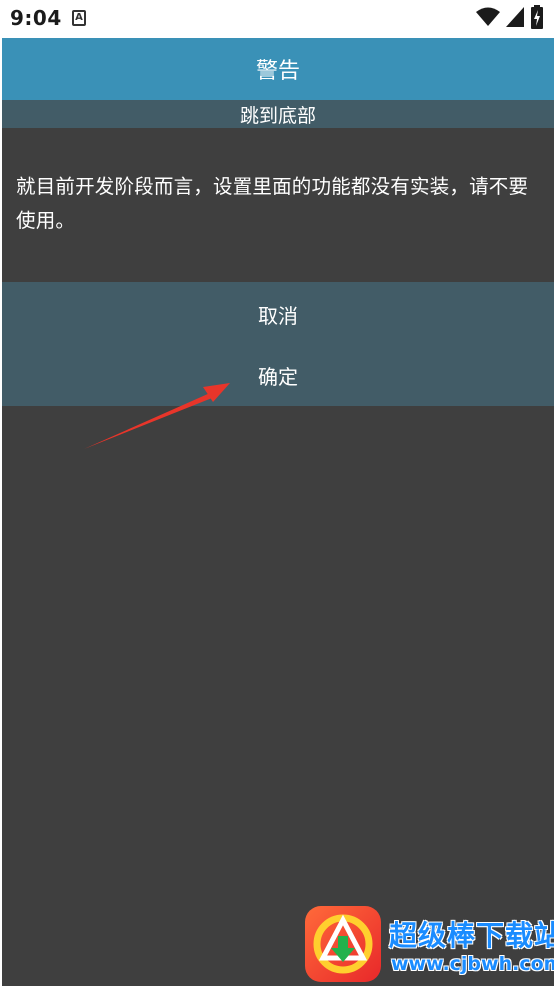 This screenshot has width=554, height=986. I want to click on confirm-button: 确定, so click(278, 375).